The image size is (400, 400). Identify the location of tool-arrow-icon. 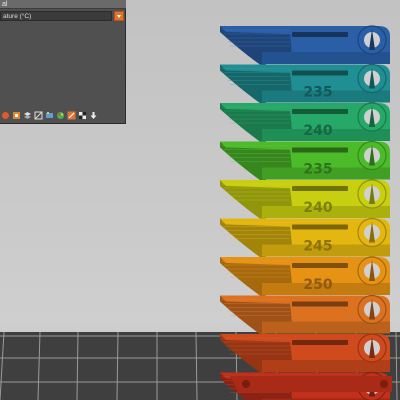
(93, 115).